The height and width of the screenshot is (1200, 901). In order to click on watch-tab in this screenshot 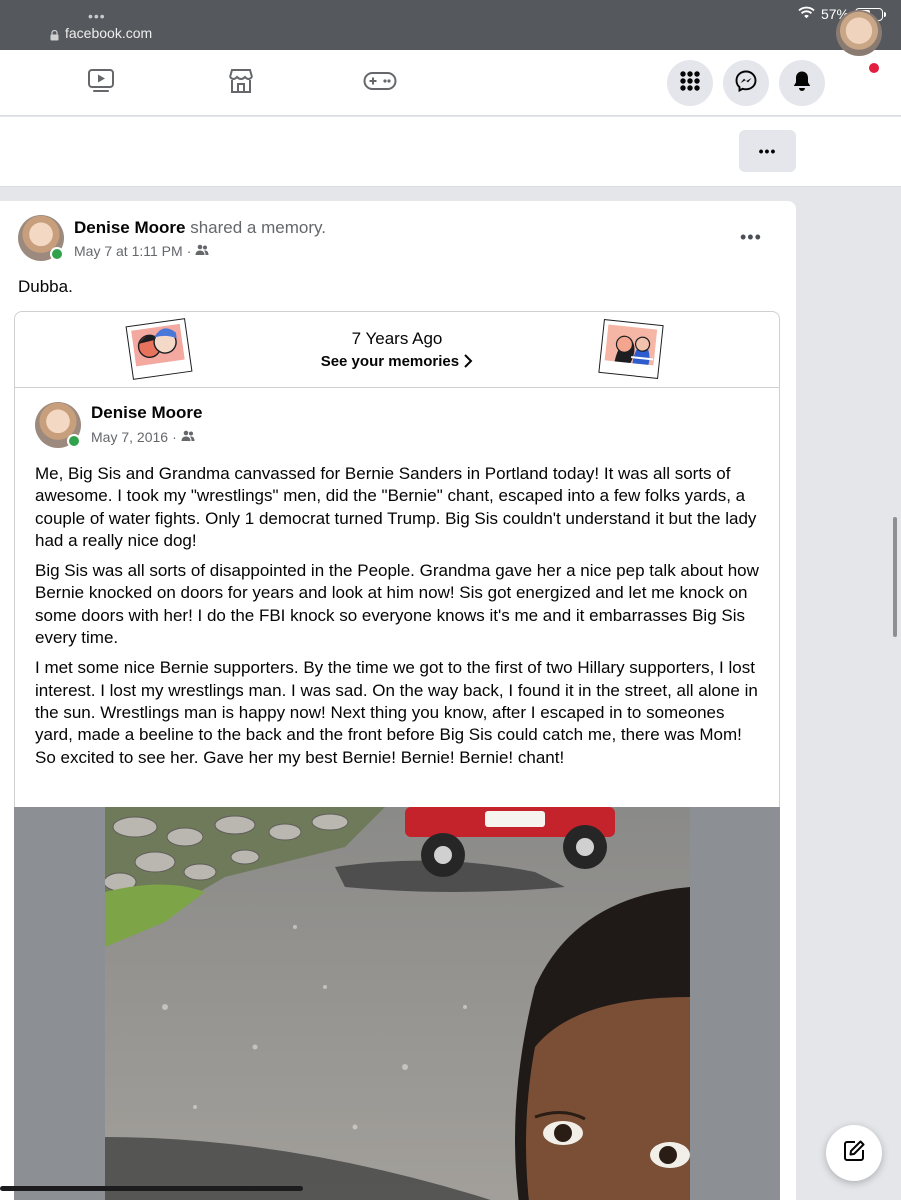, I will do `click(101, 83)`.